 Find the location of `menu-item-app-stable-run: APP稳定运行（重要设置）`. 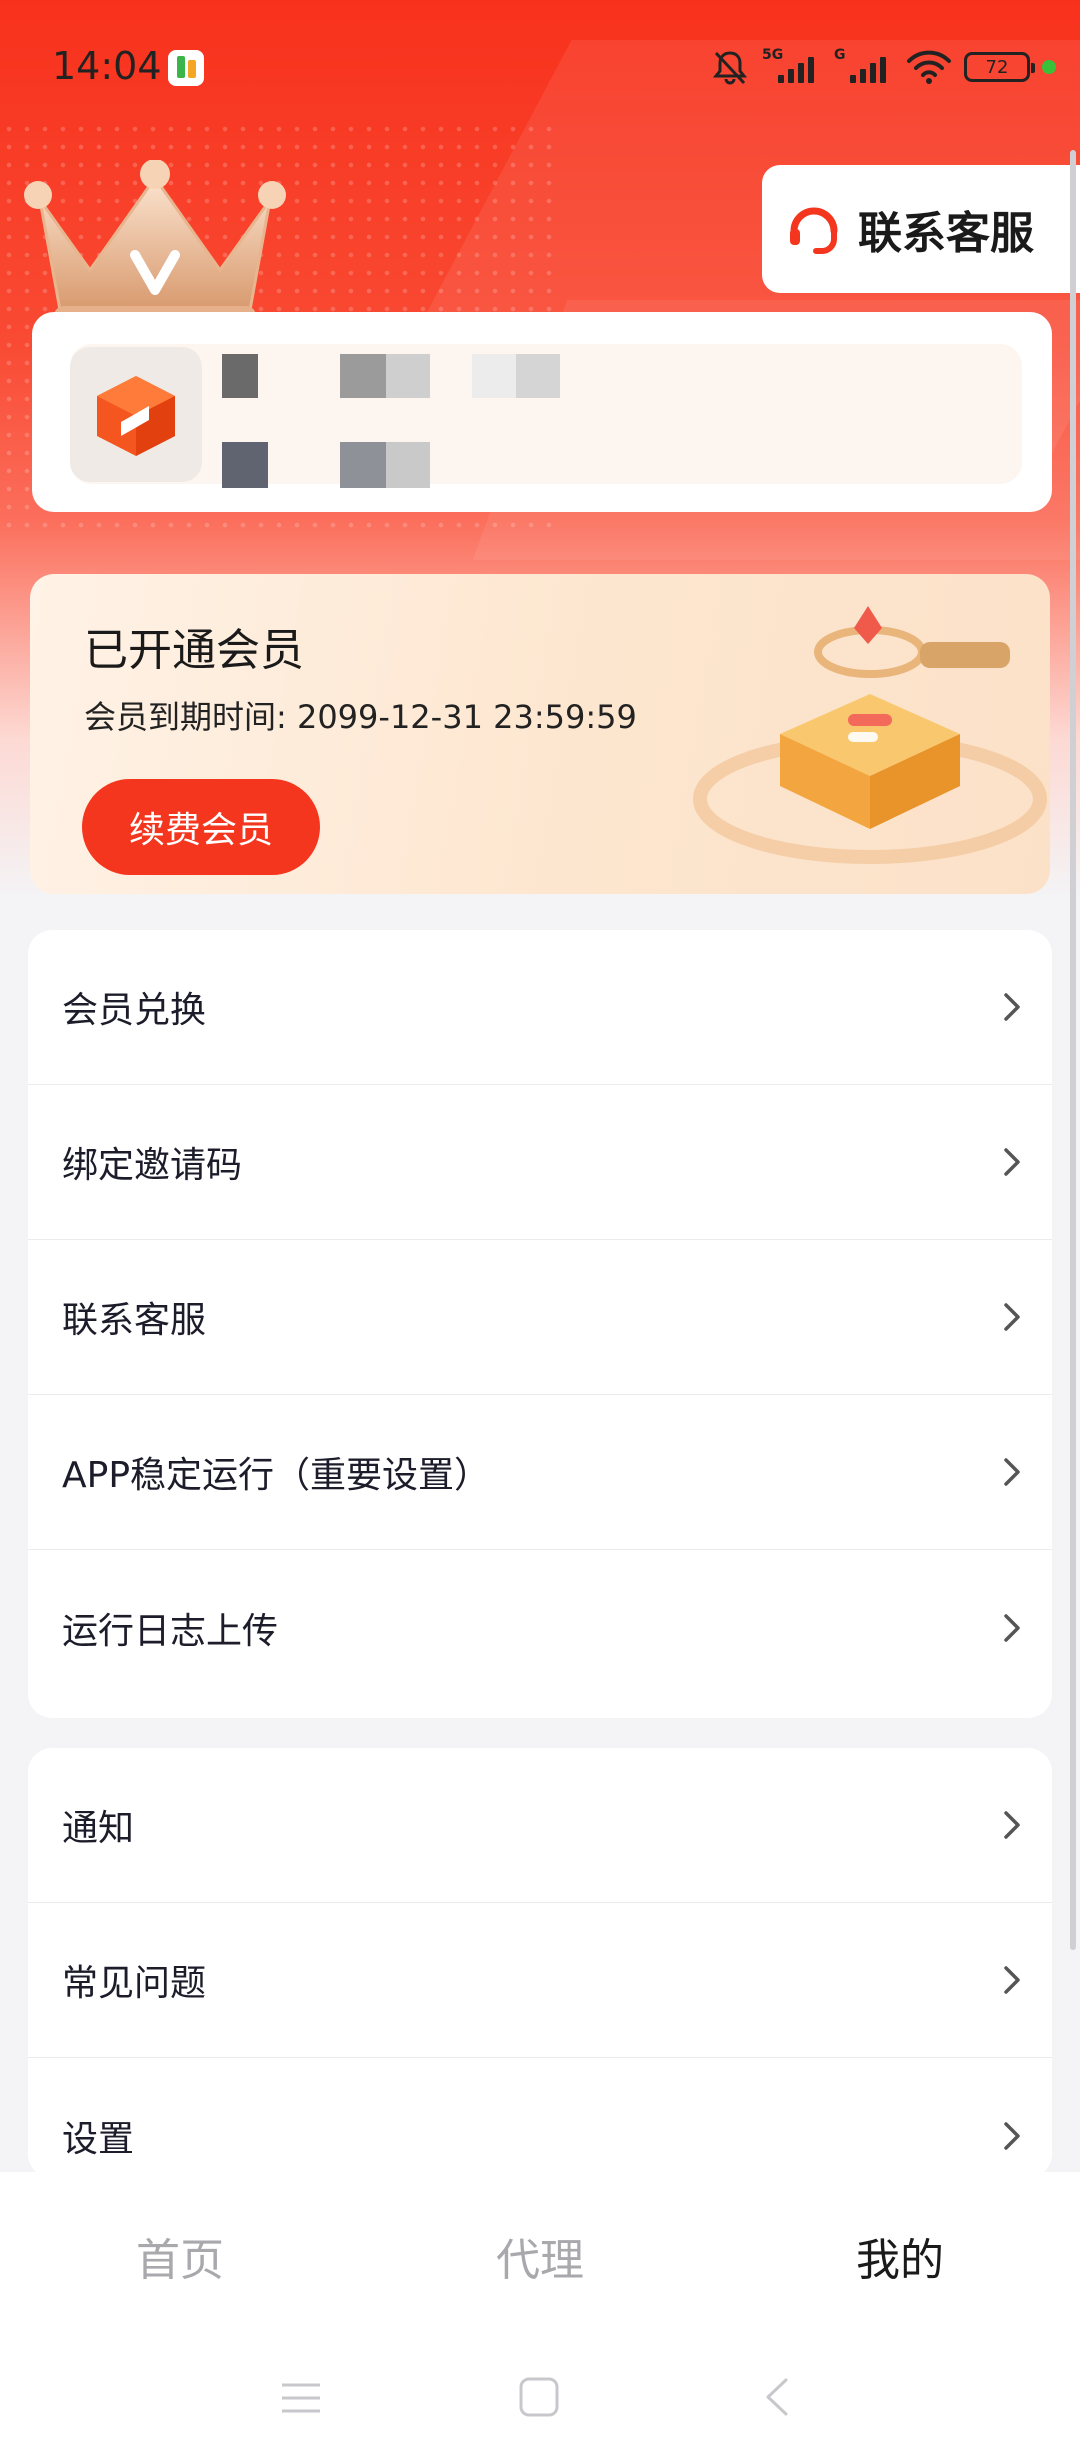

menu-item-app-stable-run: APP稳定运行（重要设置） is located at coordinates (540, 1472).